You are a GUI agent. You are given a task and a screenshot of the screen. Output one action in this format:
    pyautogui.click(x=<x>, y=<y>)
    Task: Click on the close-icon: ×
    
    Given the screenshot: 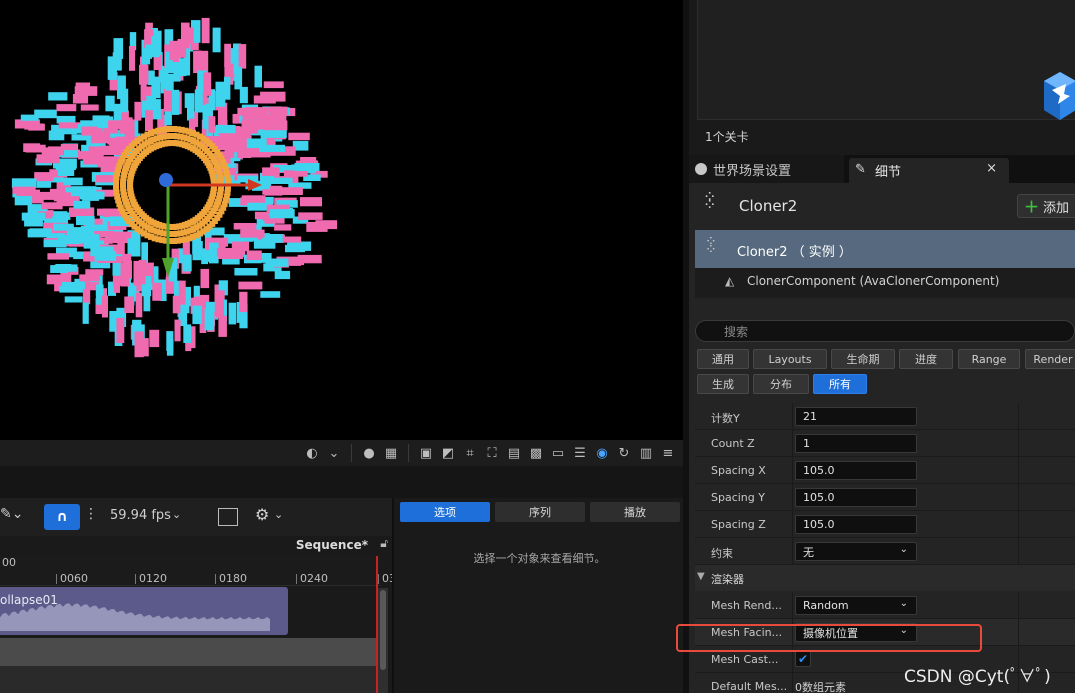 What is the action you would take?
    pyautogui.click(x=991, y=168)
    